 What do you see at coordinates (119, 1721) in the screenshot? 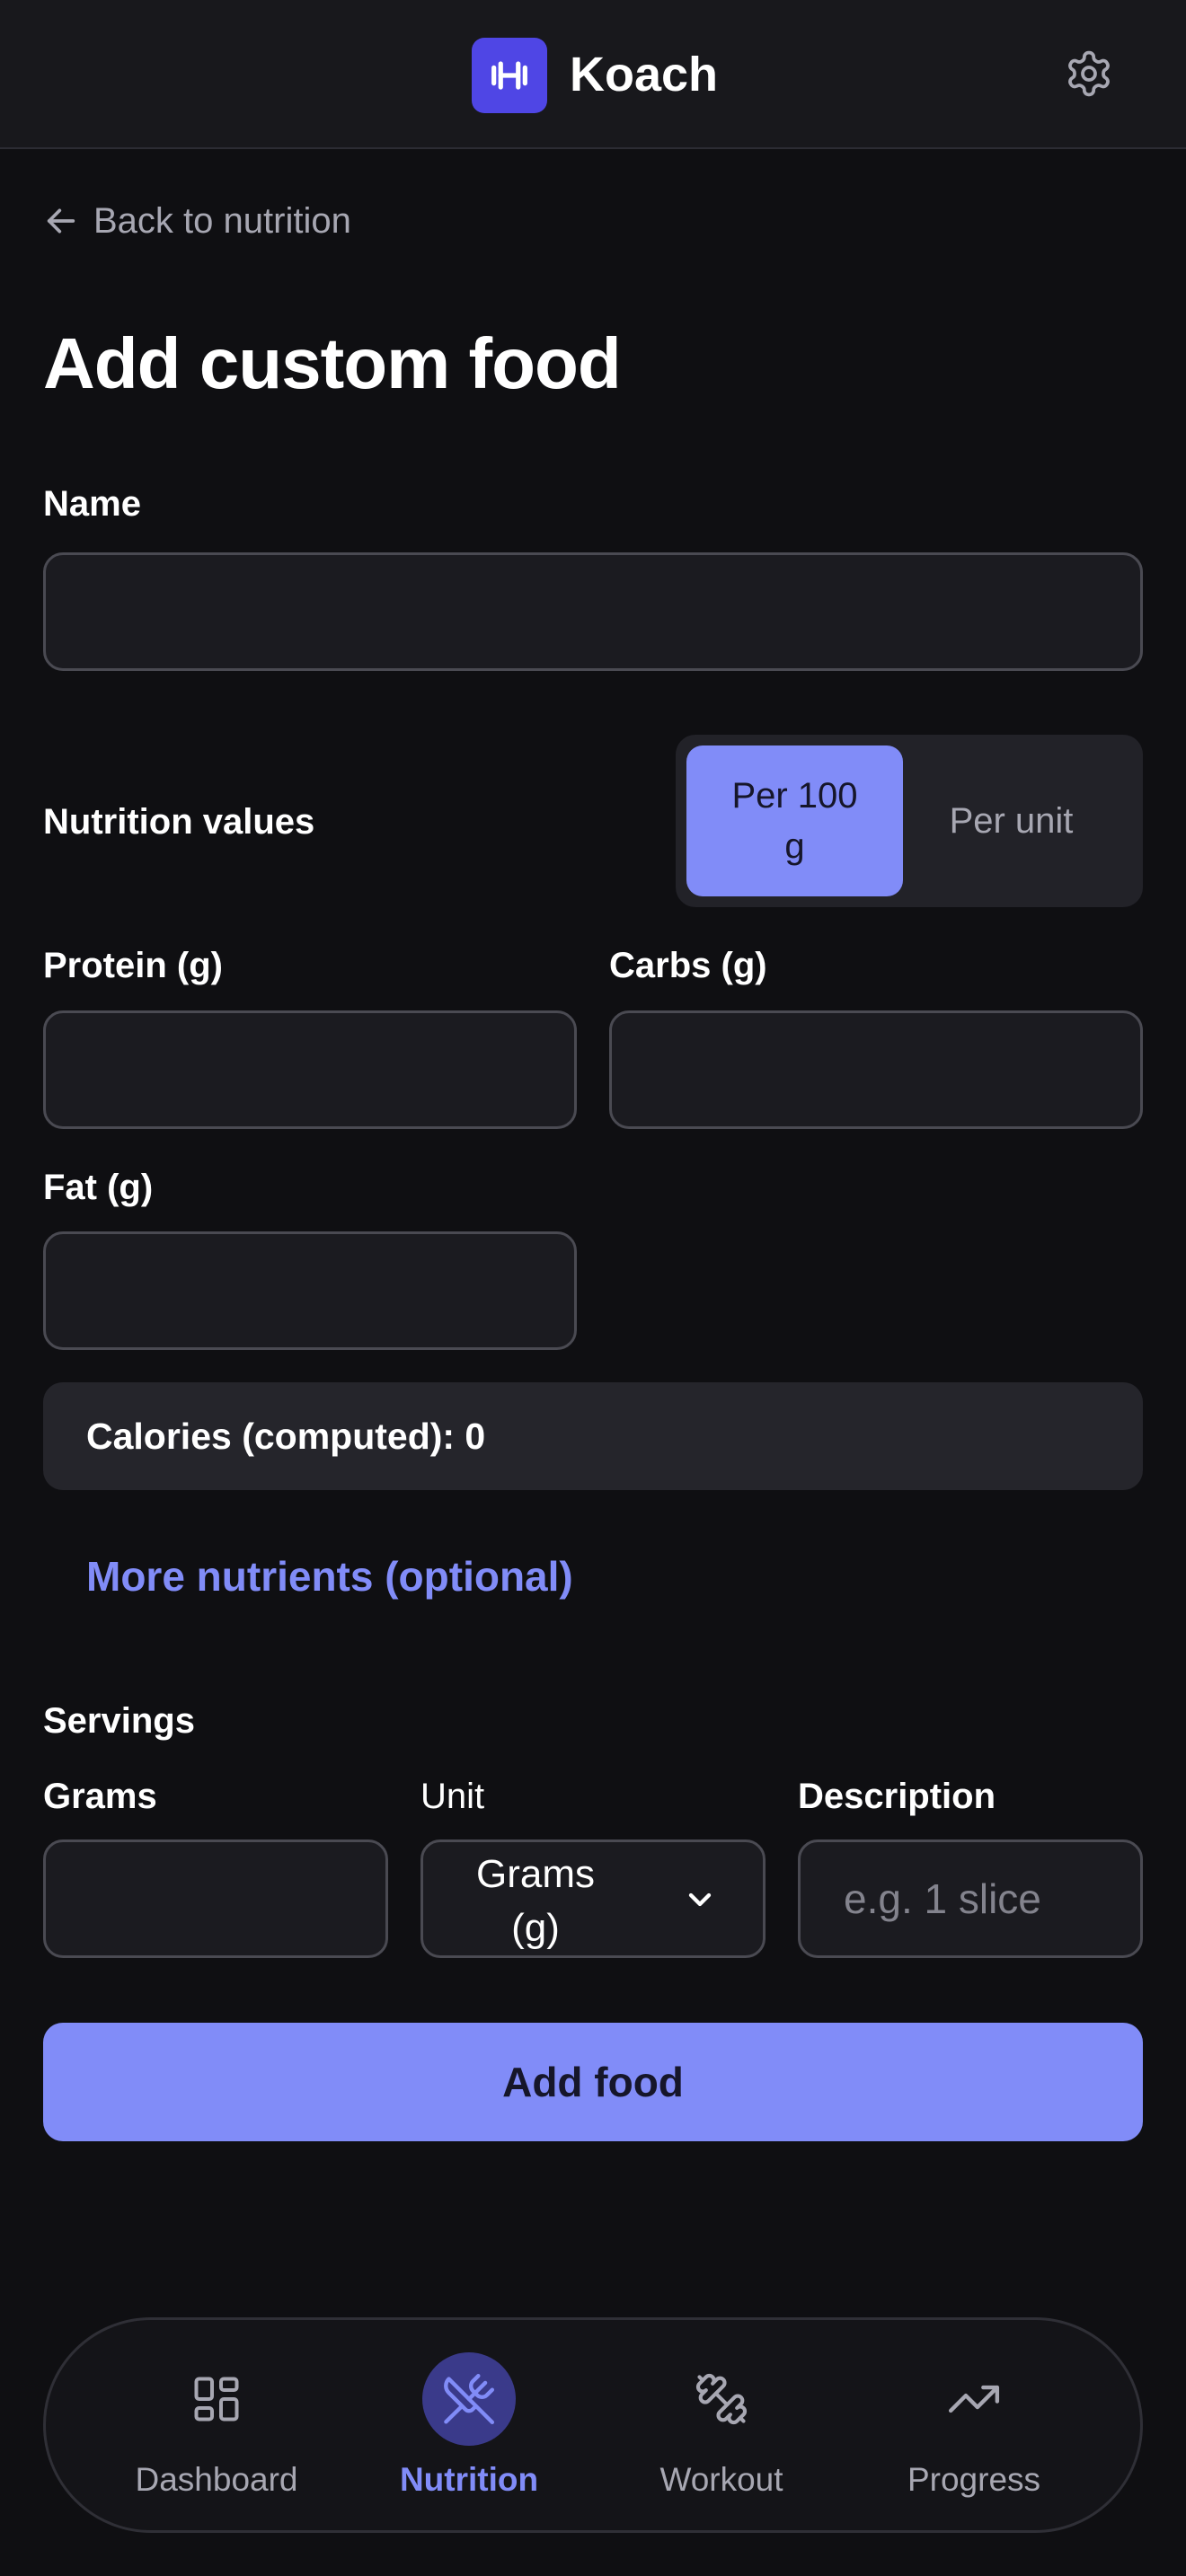
I see `servings-label: Servings` at bounding box center [119, 1721].